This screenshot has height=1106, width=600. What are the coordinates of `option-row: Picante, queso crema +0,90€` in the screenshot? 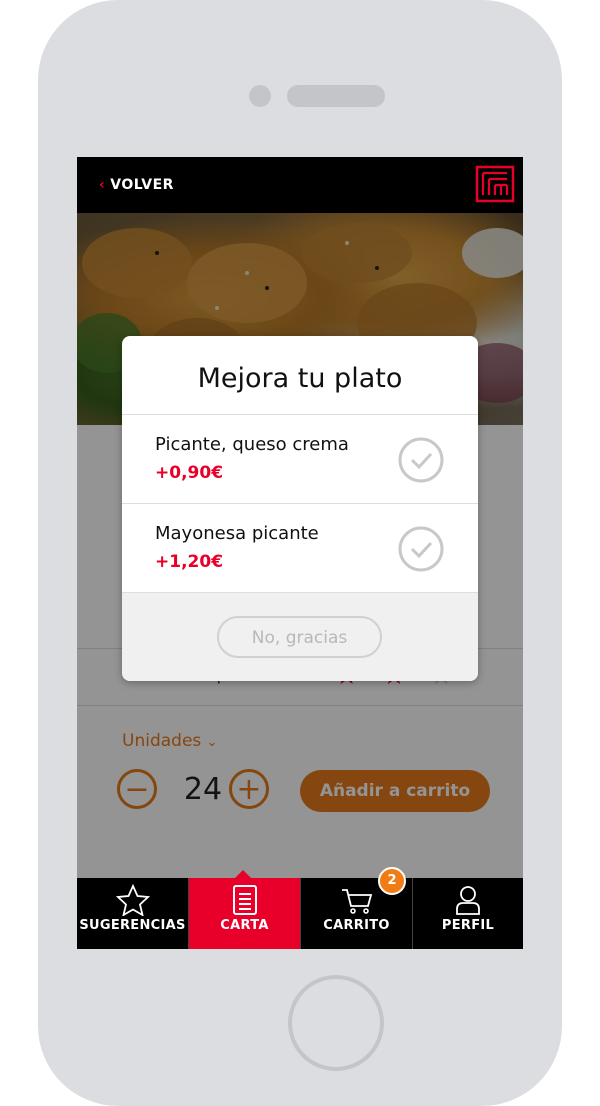 It's located at (300, 459).